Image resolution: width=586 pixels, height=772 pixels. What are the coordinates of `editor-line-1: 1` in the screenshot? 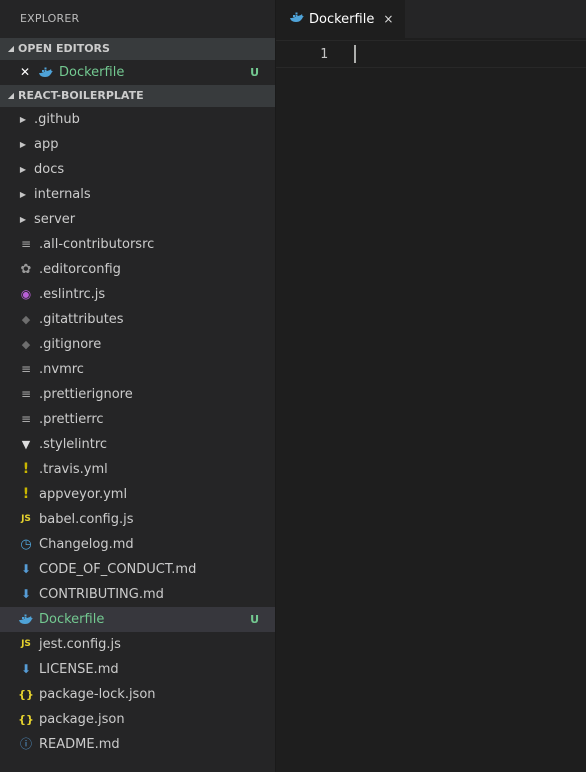 It's located at (431, 54).